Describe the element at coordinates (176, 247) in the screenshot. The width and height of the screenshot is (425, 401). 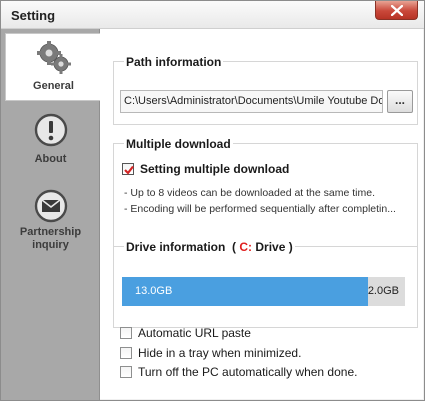
I see `drive-title-text: Drive information` at that location.